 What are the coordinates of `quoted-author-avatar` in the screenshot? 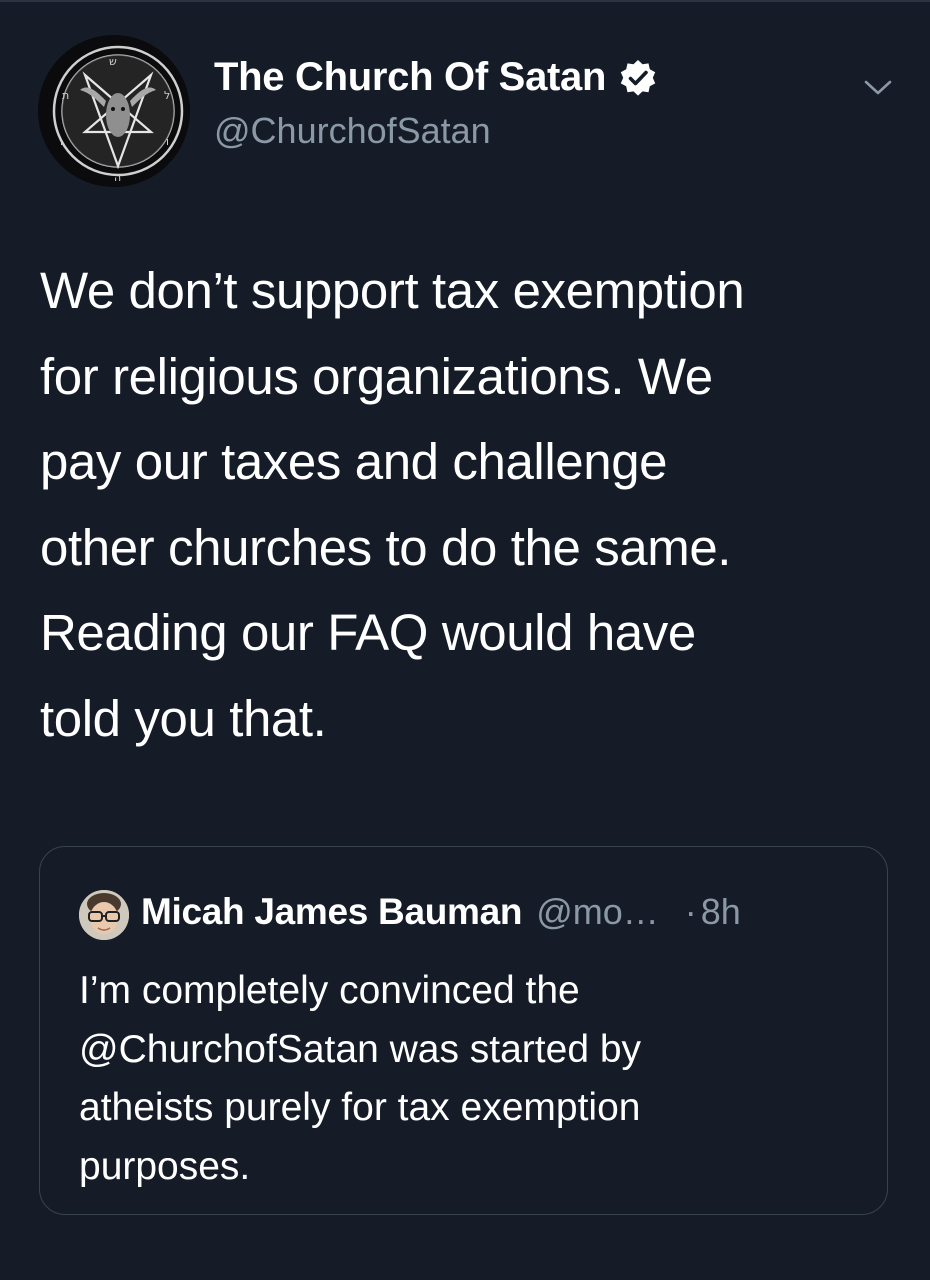 It's located at (104, 915).